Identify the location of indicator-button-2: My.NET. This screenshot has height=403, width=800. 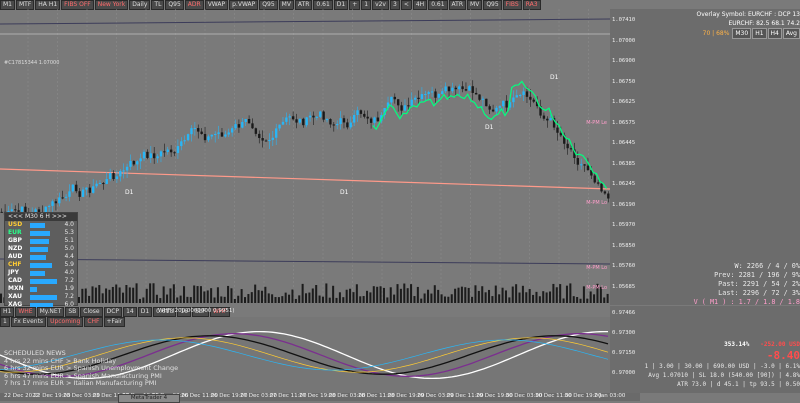
(50, 312).